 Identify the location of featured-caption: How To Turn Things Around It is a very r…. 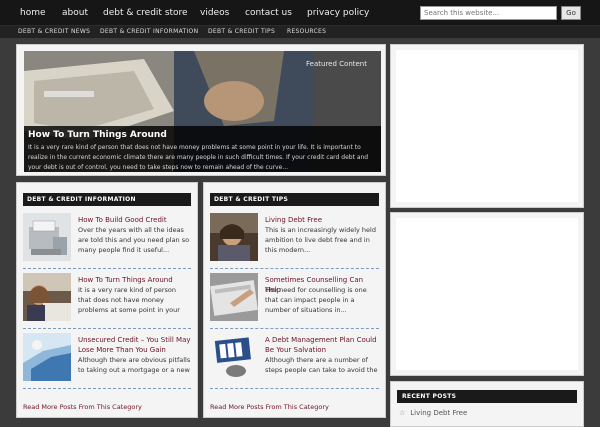
(202, 149).